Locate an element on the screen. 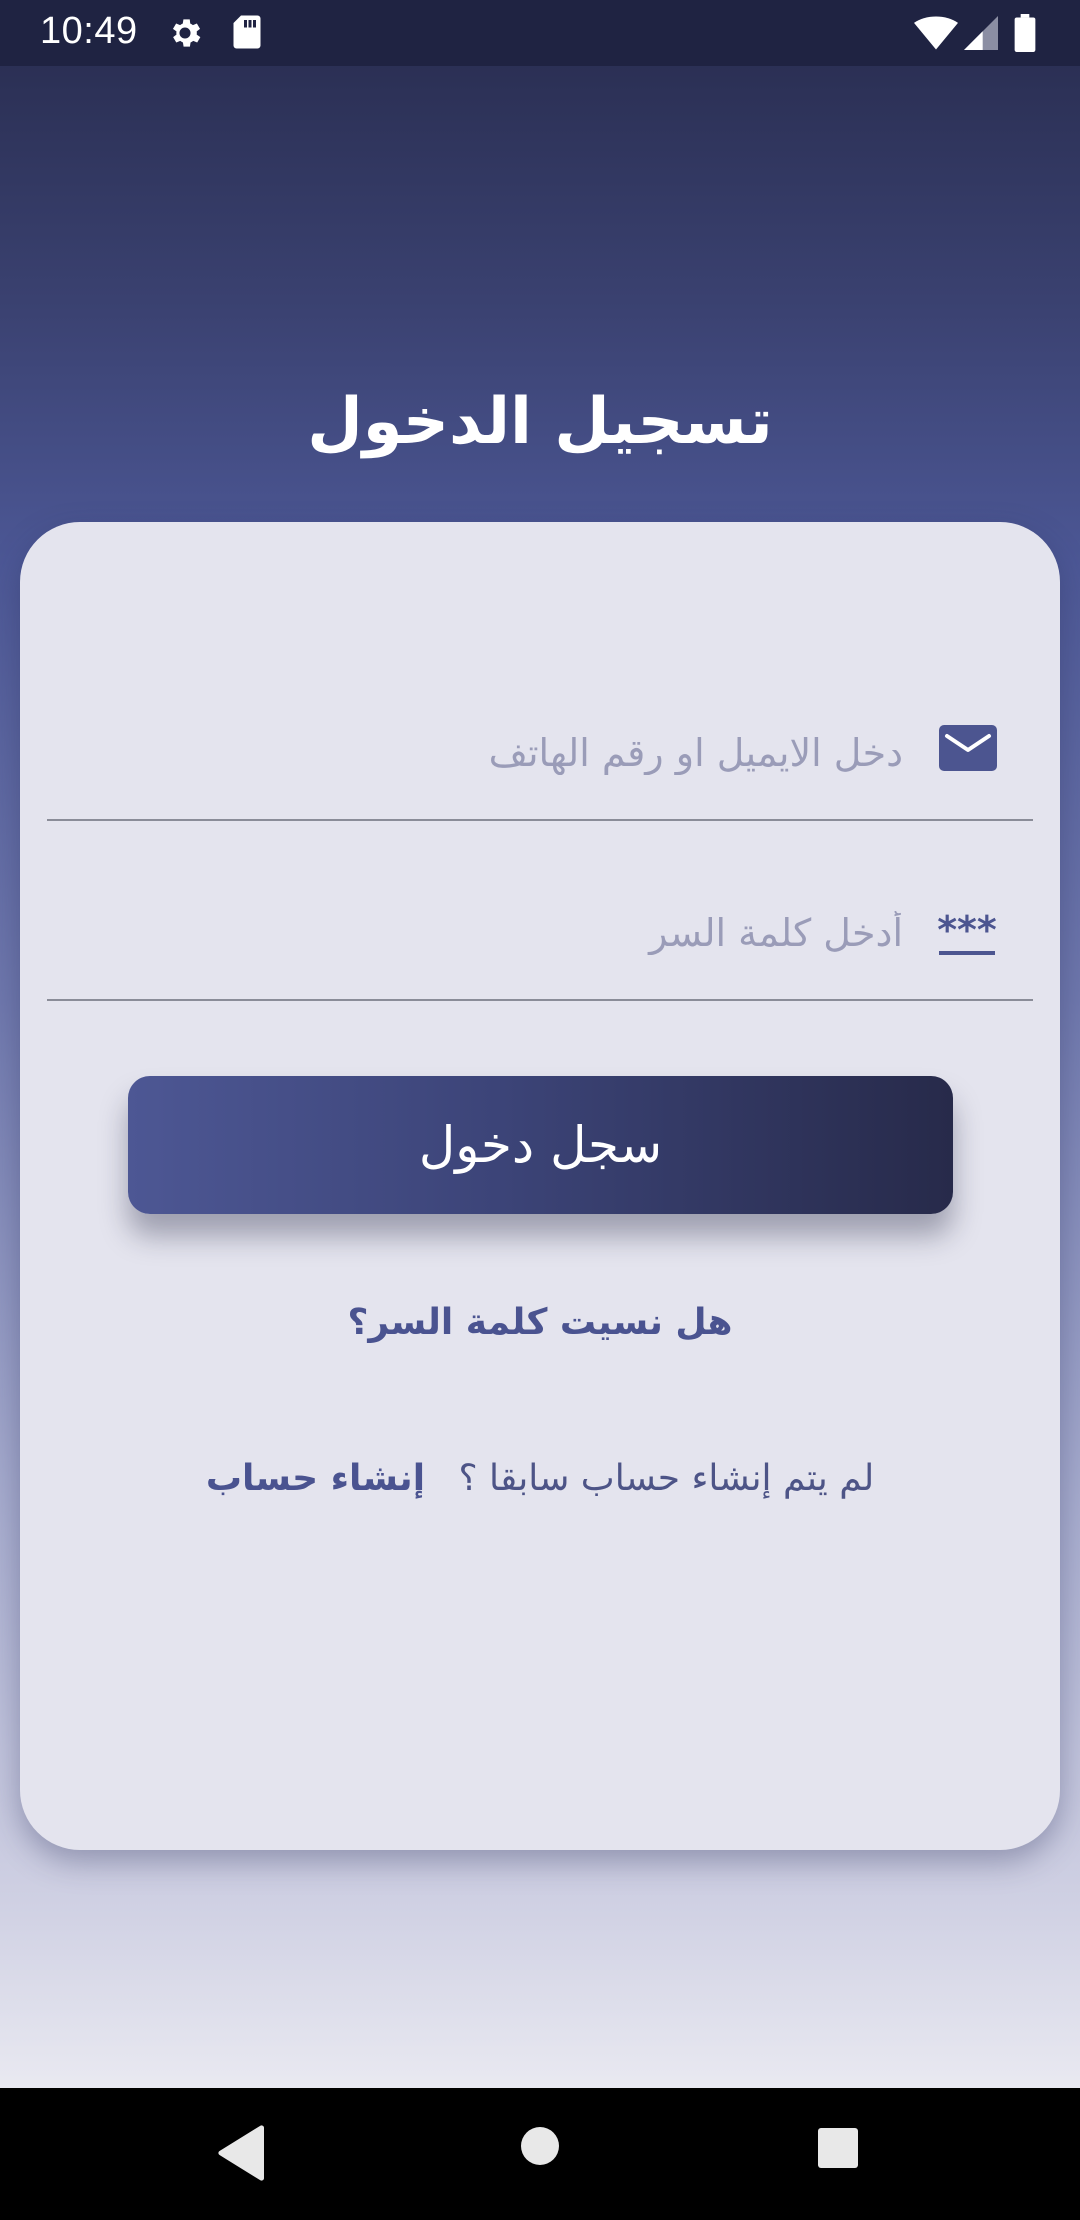 The width and height of the screenshot is (1080, 2220). navigation-bar is located at coordinates (540, 2154).